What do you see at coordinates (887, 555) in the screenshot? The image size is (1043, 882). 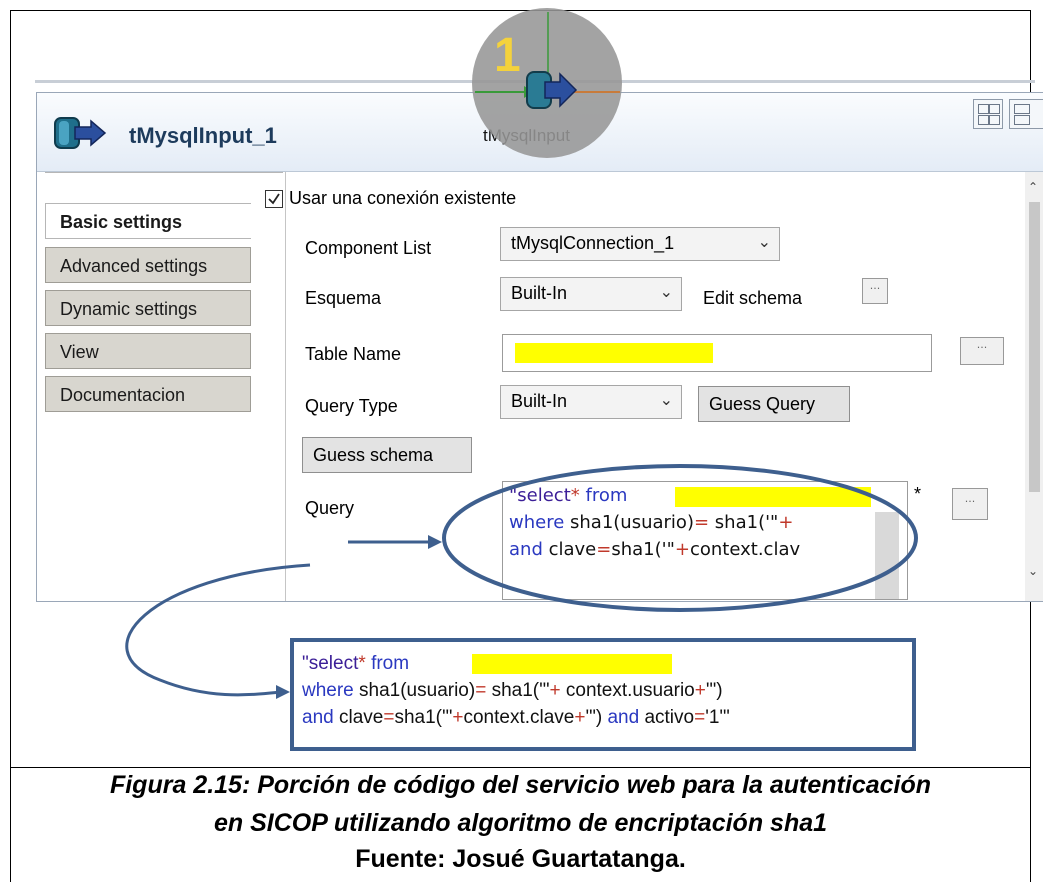 I see `query-scrollbar` at bounding box center [887, 555].